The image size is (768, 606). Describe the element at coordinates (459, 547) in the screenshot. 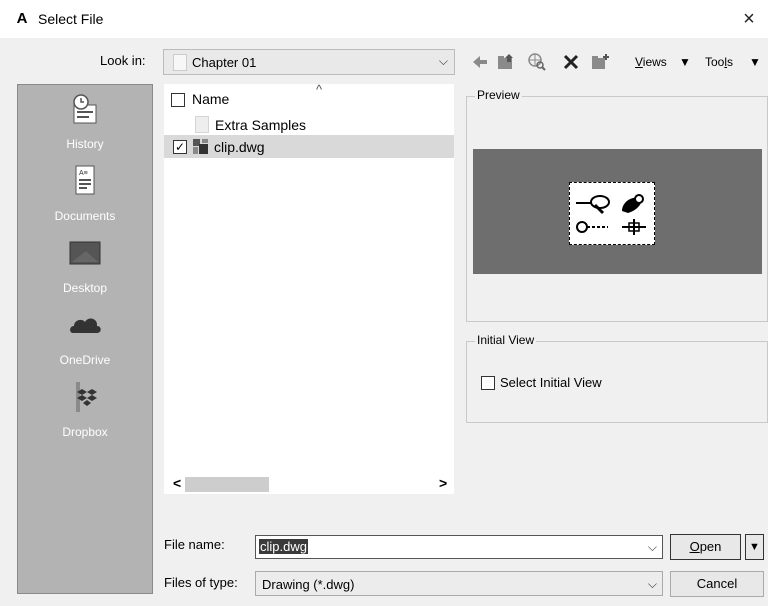

I see `file-name-input: clip.dwg ⌵` at that location.